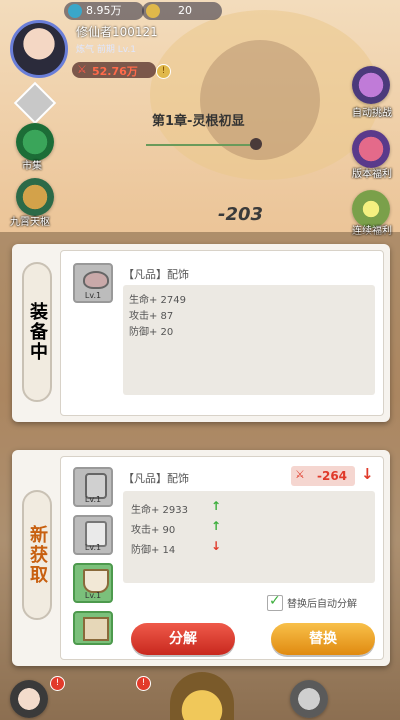  I want to click on auto-decompose-label: 替换后自动分解, so click(322, 604).